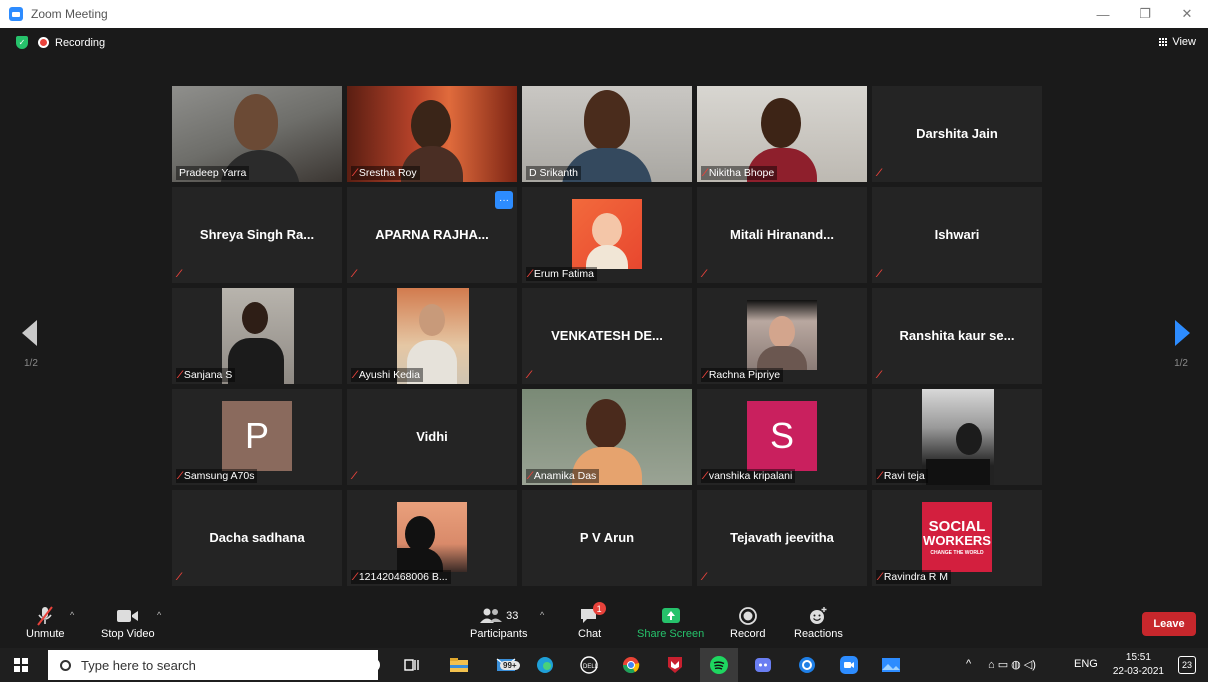  What do you see at coordinates (1086, 664) in the screenshot?
I see `language-indicator: ENG` at bounding box center [1086, 664].